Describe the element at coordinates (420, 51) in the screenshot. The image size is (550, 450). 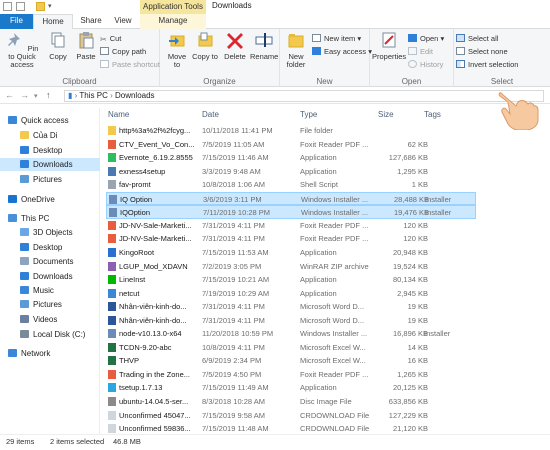
I see `edit-button: Edit` at that location.